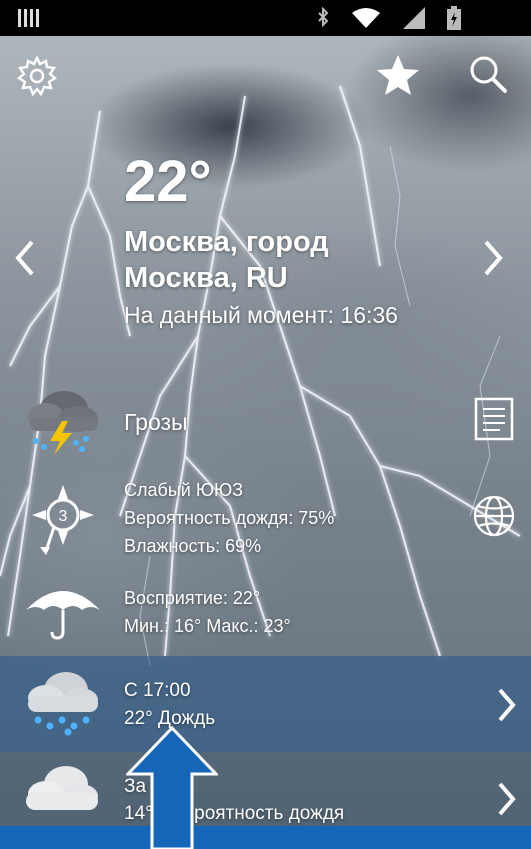 The image size is (531, 849). Describe the element at coordinates (62, 788) in the screenshot. I see `cloud-icon` at that location.